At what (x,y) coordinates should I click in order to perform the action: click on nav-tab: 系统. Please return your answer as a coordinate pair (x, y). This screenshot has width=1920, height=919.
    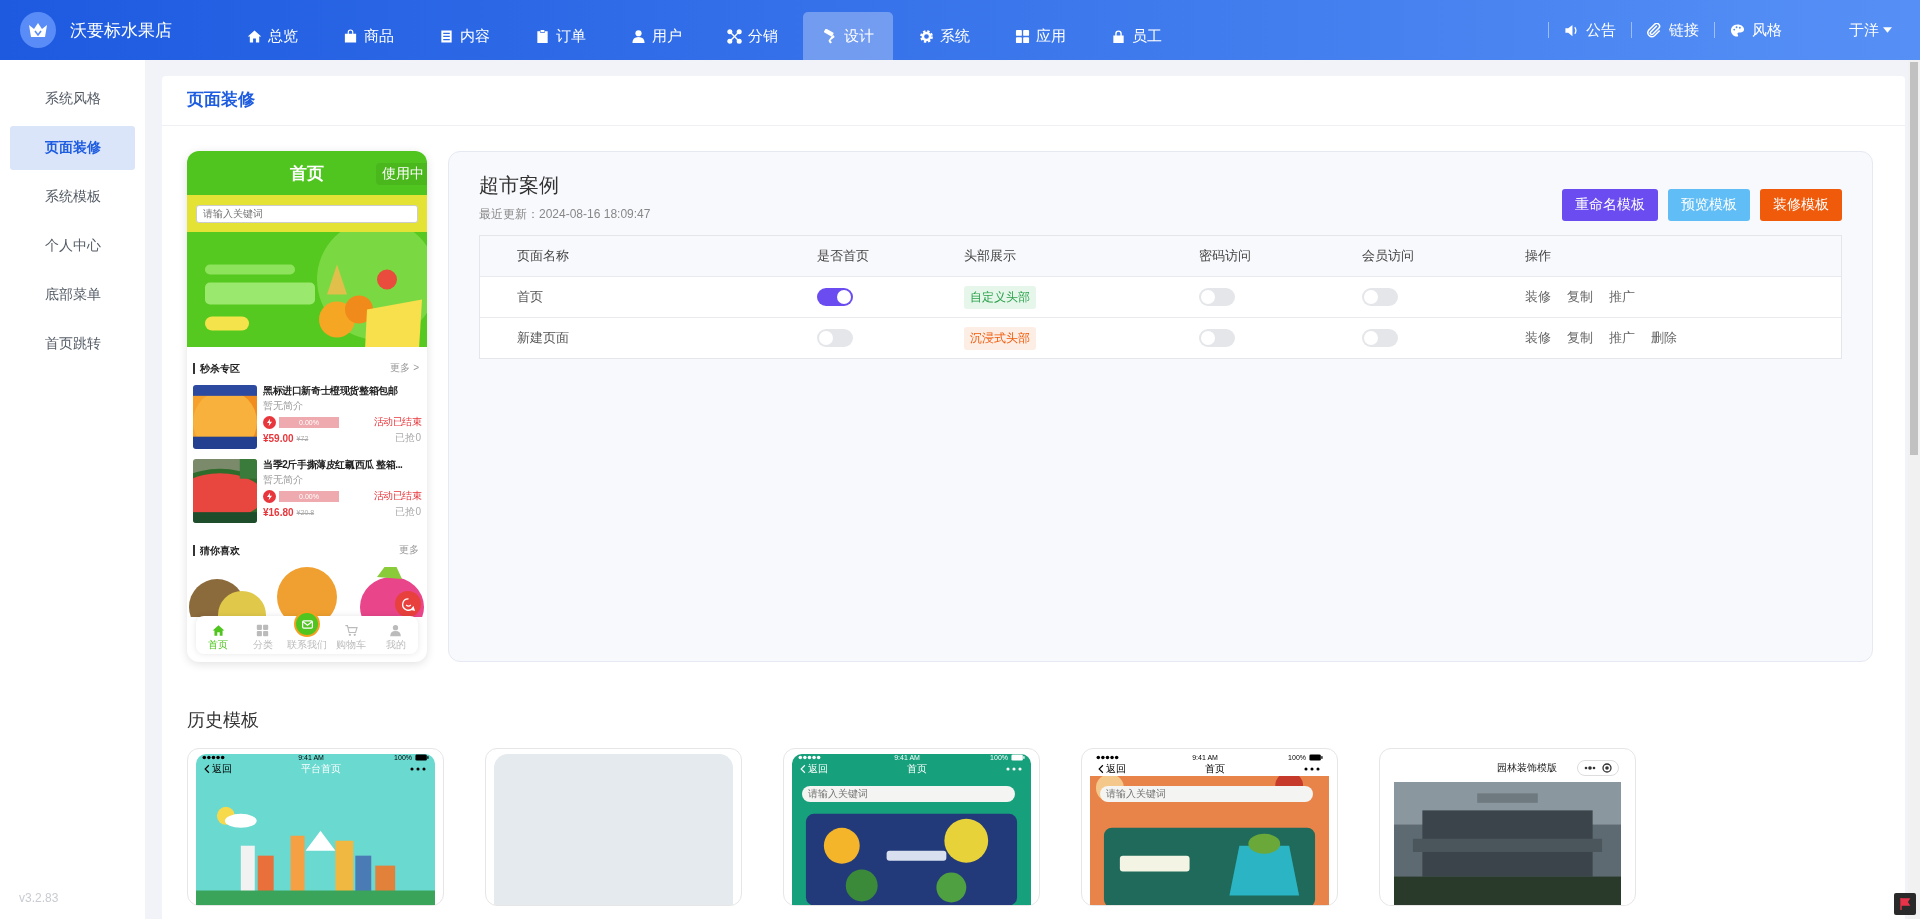
    Looking at the image, I should click on (944, 36).